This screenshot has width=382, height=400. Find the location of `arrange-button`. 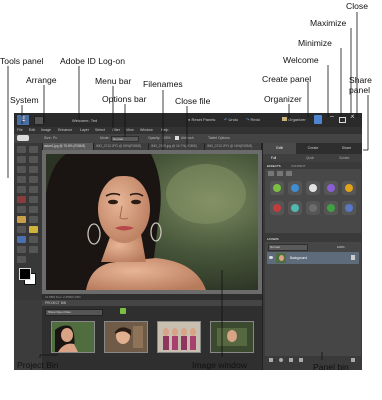

arrange-button is located at coordinates (39, 120).